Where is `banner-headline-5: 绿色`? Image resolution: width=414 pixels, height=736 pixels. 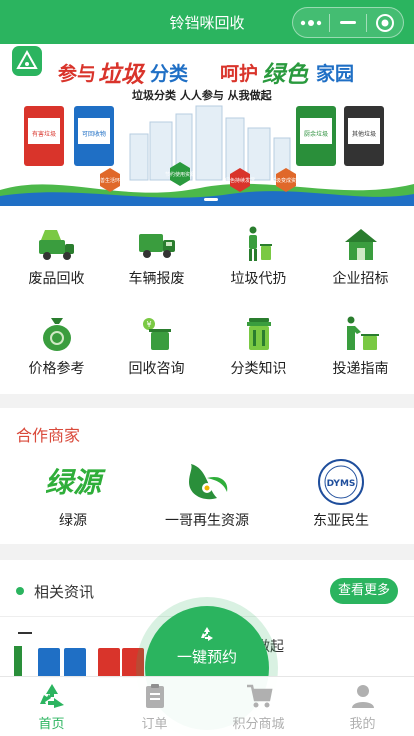
banner-headline-5: 绿色 is located at coordinates (285, 74).